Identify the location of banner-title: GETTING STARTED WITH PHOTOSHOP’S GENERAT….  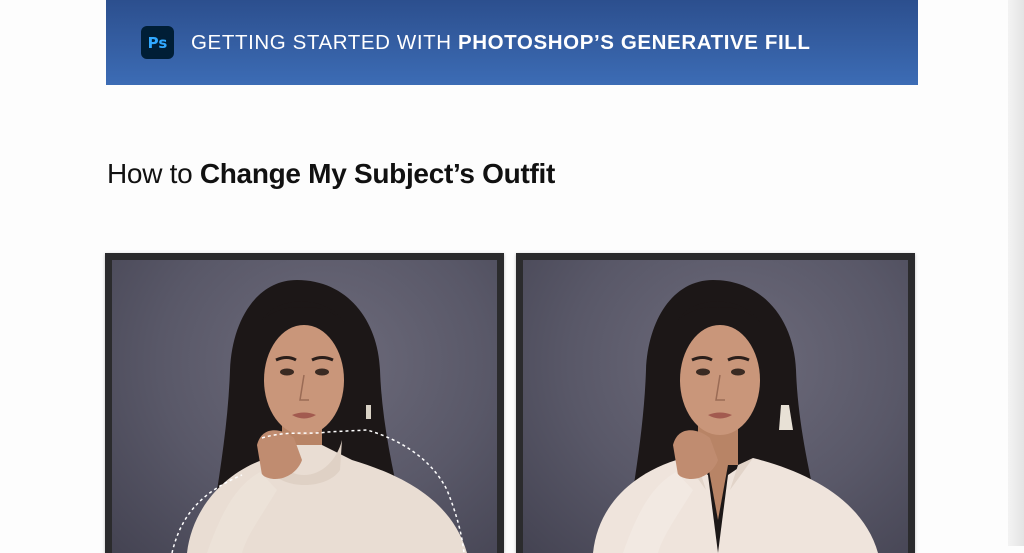
(501, 43).